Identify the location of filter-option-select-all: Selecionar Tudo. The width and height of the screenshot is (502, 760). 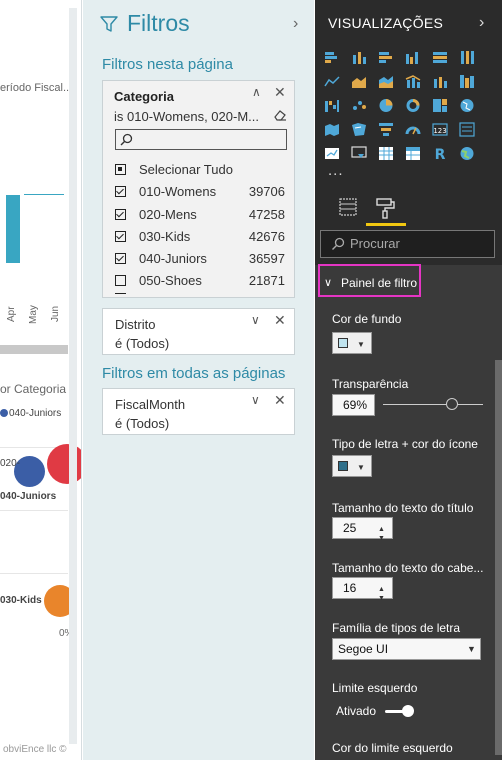
(200, 169).